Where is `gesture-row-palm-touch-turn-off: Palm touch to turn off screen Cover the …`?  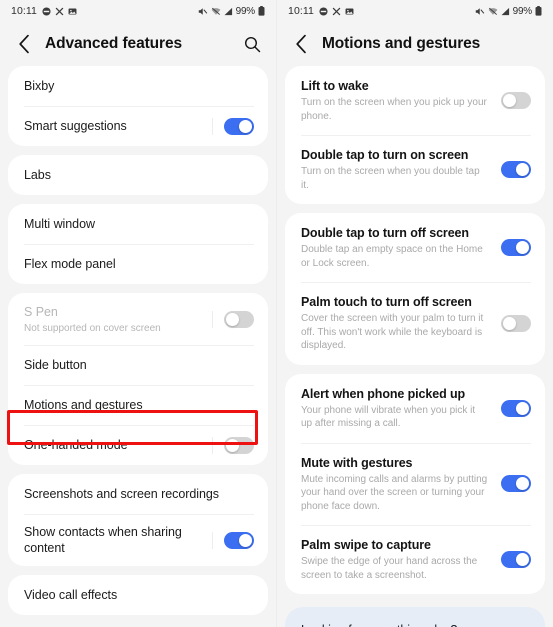
gesture-row-palm-touch-turn-off: Palm touch to turn off screen Cover the … is located at coordinates (415, 323).